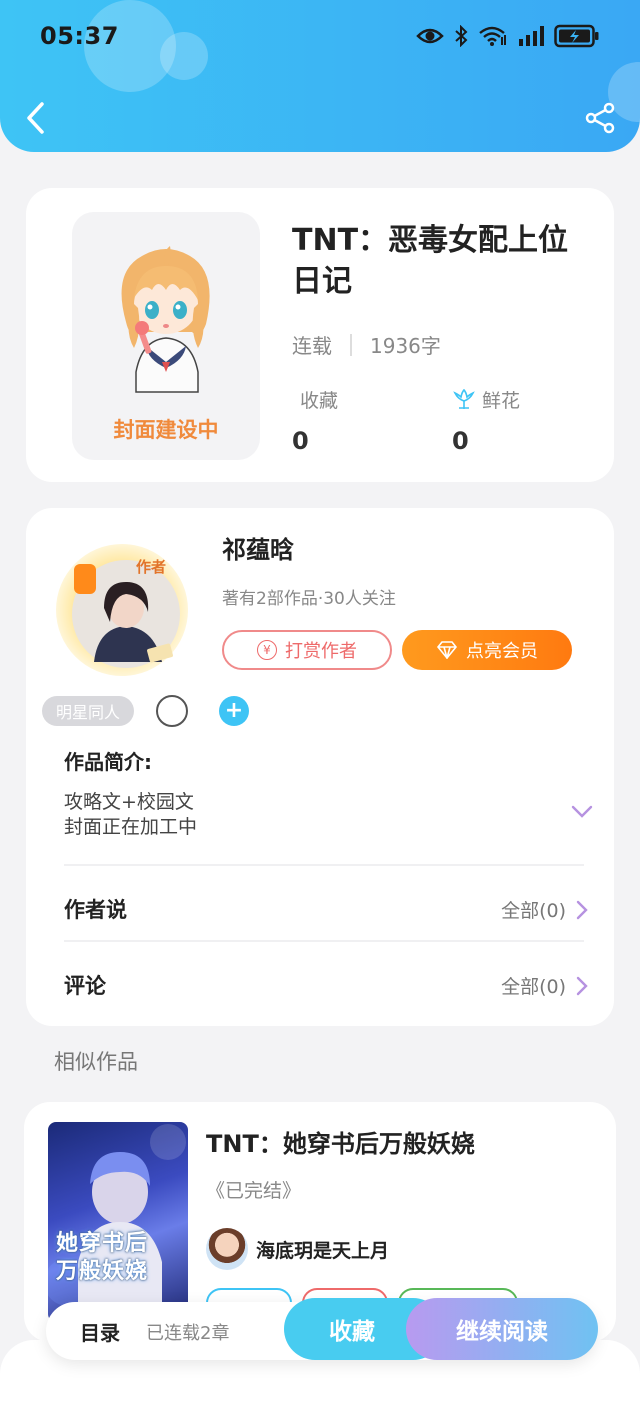 The image size is (640, 1406). I want to click on battery-icon, so click(576, 36).